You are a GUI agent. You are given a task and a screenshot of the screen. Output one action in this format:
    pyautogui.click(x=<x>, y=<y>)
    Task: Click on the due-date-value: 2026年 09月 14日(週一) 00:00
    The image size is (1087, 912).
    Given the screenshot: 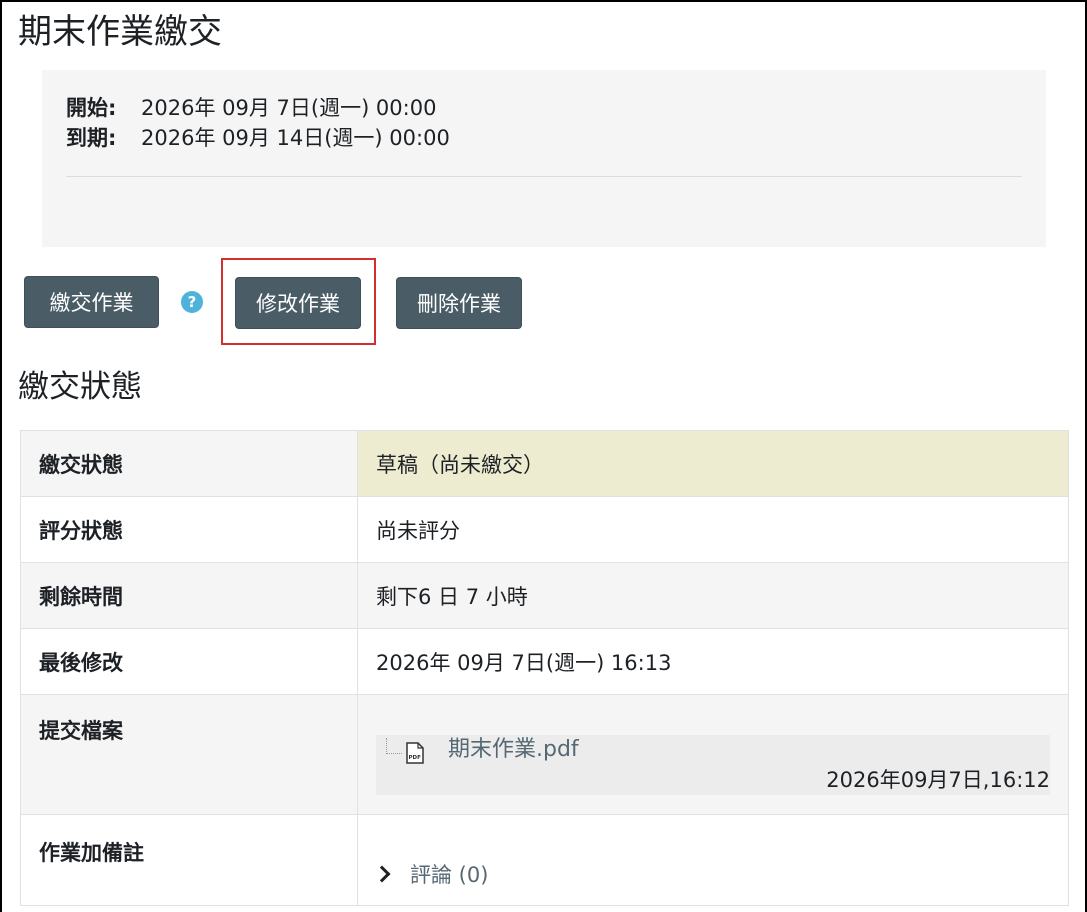 What is the action you would take?
    pyautogui.click(x=295, y=138)
    